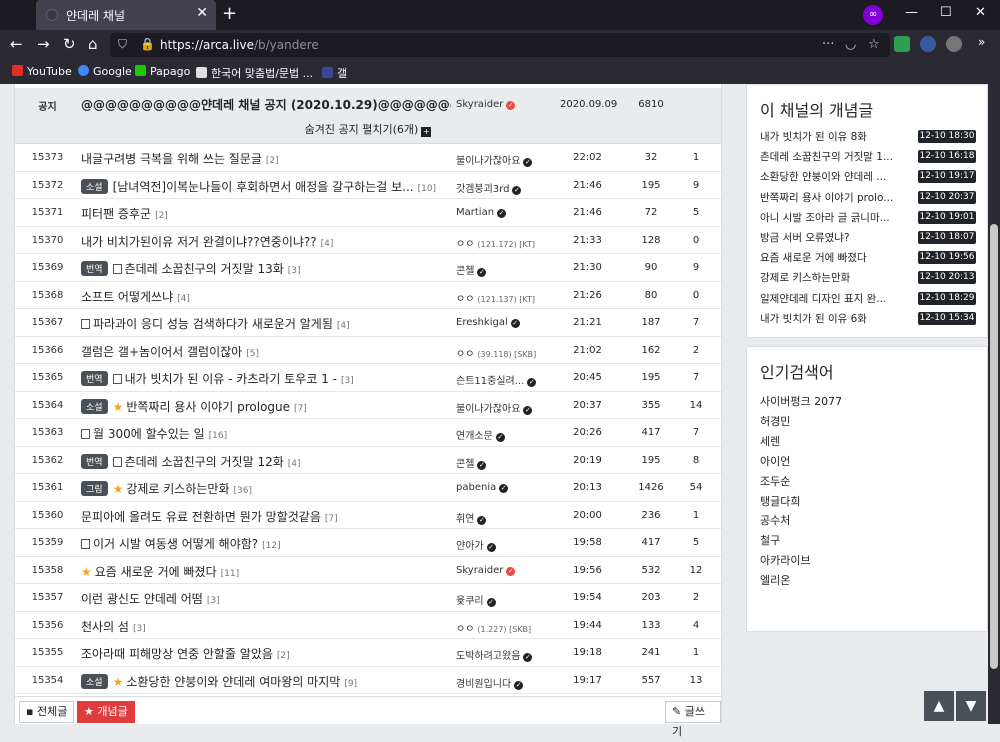 Image resolution: width=1000 pixels, height=742 pixels. Describe the element at coordinates (994, 446) in the screenshot. I see `scrollbar-thumb` at that location.